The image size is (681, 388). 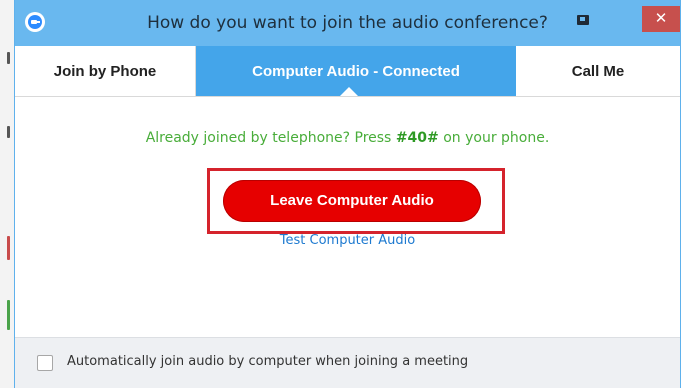 I want to click on test-computer-audio-link: Test Computer Audio, so click(x=347, y=240).